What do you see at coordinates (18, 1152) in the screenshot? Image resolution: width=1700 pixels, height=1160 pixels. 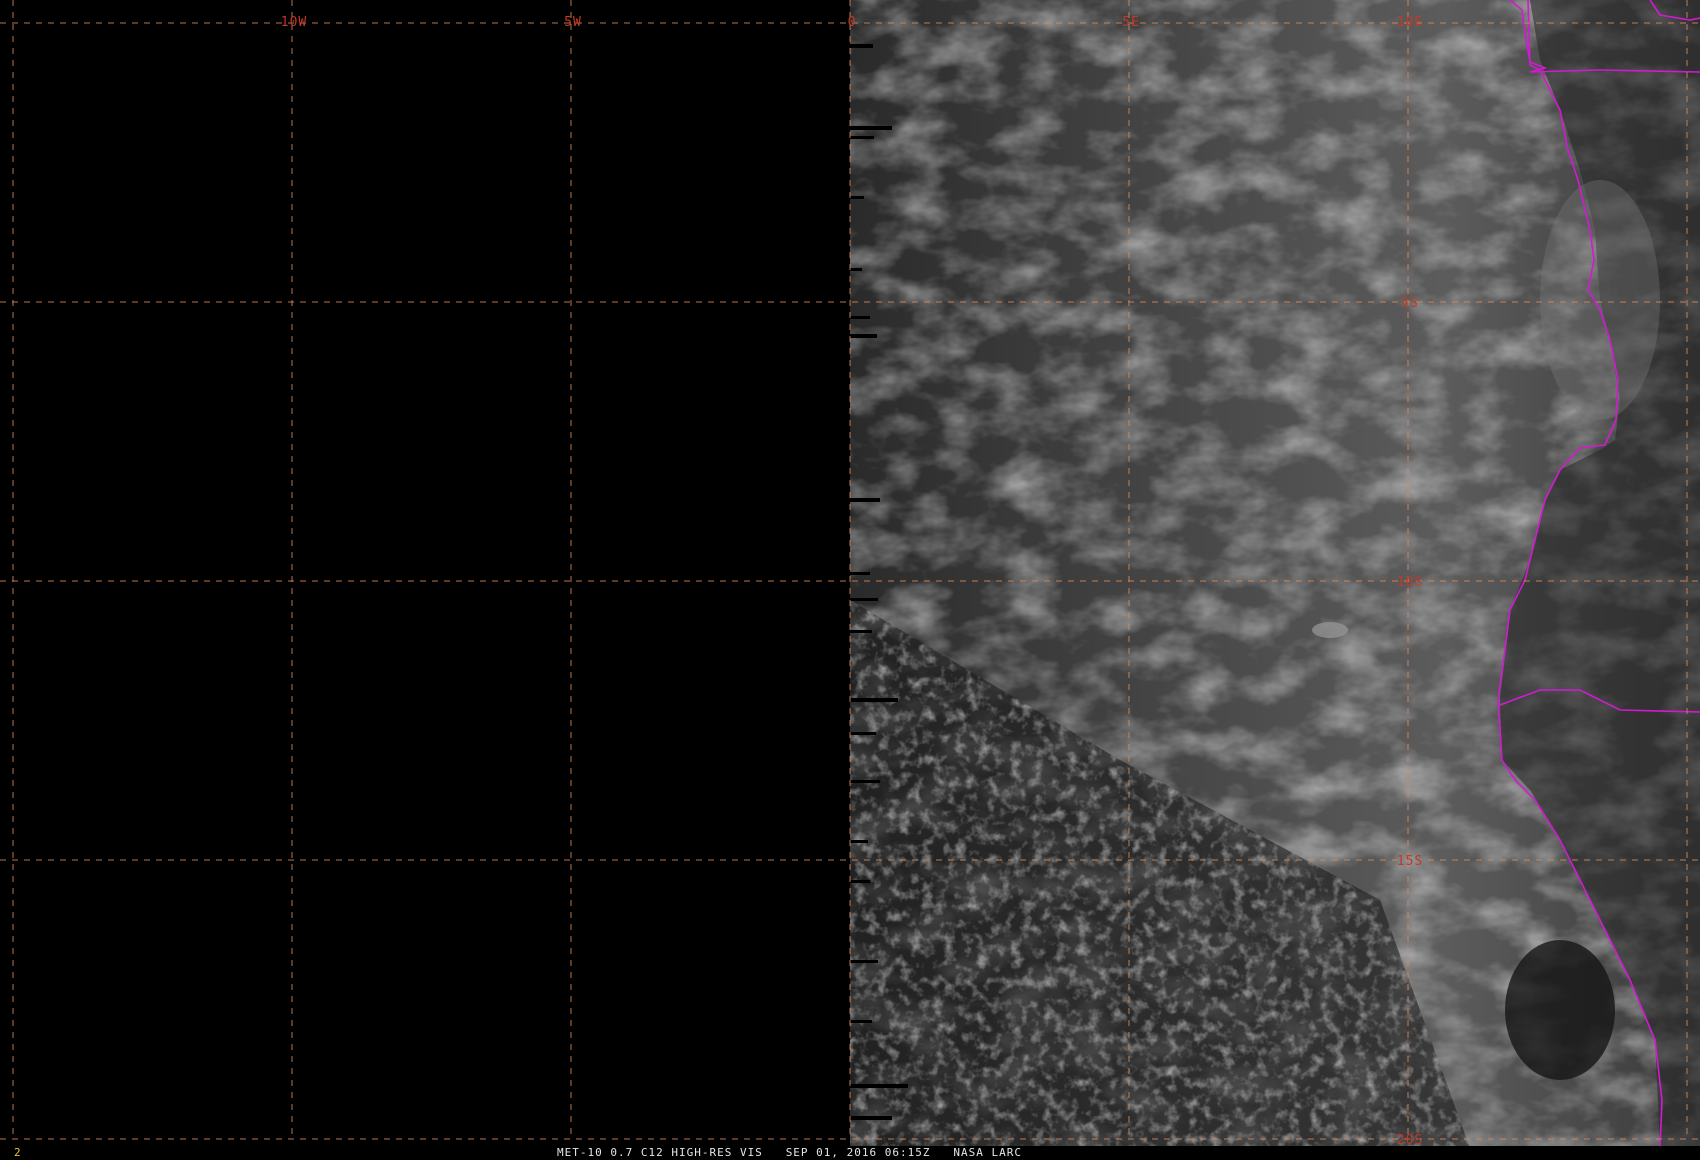 I see `frame-number: 2` at bounding box center [18, 1152].